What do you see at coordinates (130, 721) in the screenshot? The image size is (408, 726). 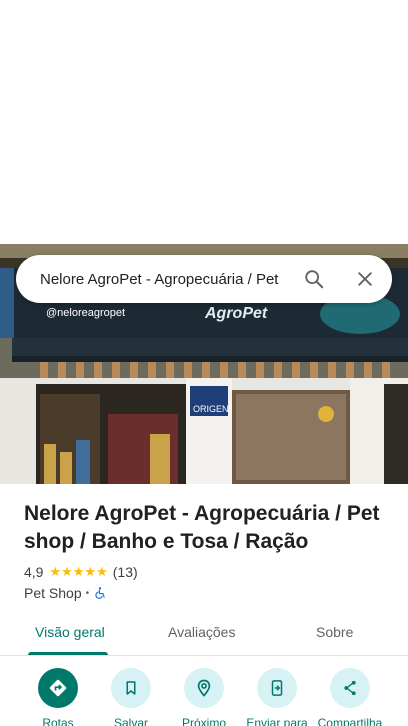 I see `save-label: Salvar` at bounding box center [130, 721].